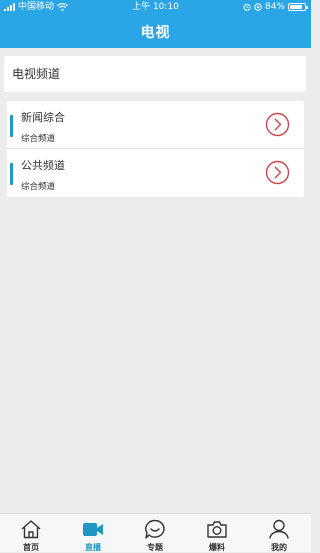 This screenshot has width=320, height=553. I want to click on tab-report: 爆料, so click(217, 533).